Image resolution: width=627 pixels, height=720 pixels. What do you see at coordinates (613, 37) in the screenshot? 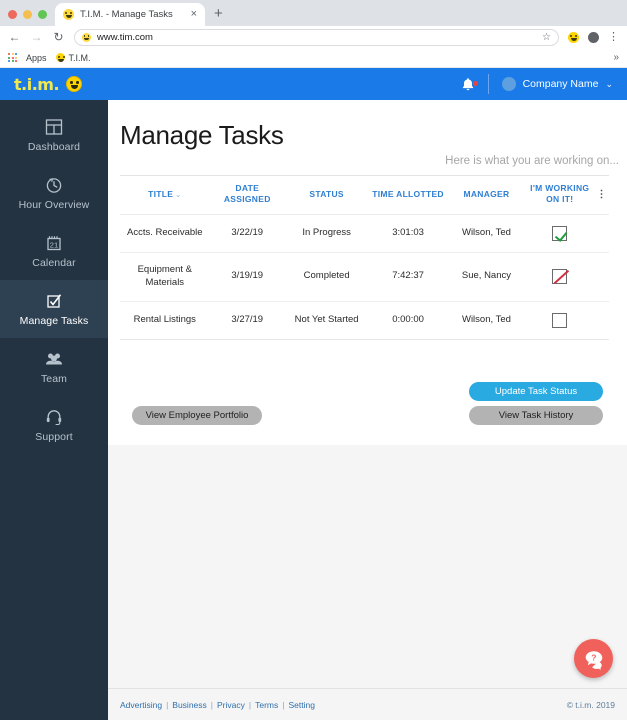
I see `browser-menu-icon: ⋮` at bounding box center [613, 37].